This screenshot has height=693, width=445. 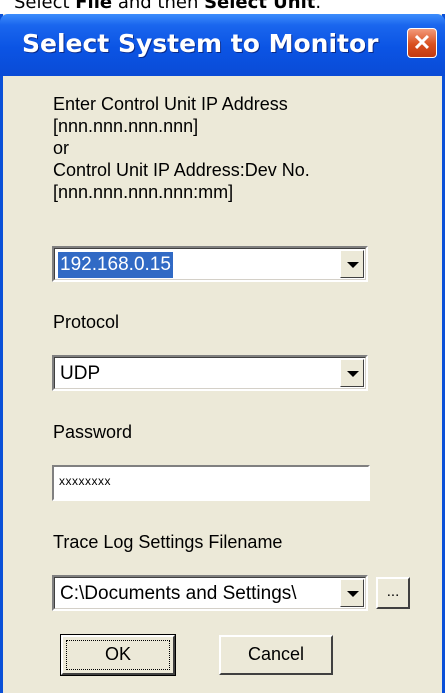 I want to click on ok-button-label: OK, so click(x=117, y=654).